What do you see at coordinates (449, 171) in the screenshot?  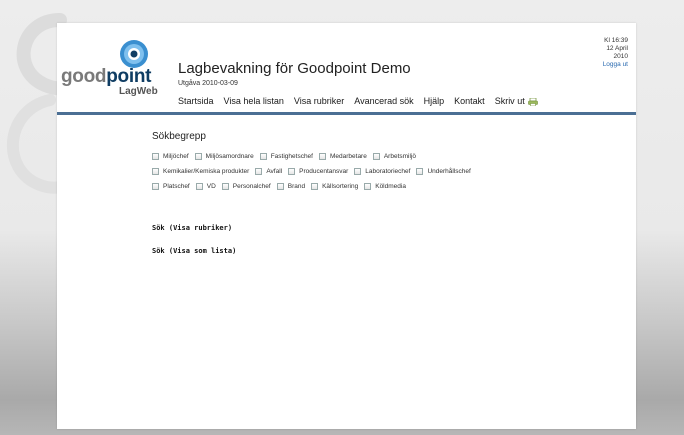 I see `term-label: Underhållschef` at bounding box center [449, 171].